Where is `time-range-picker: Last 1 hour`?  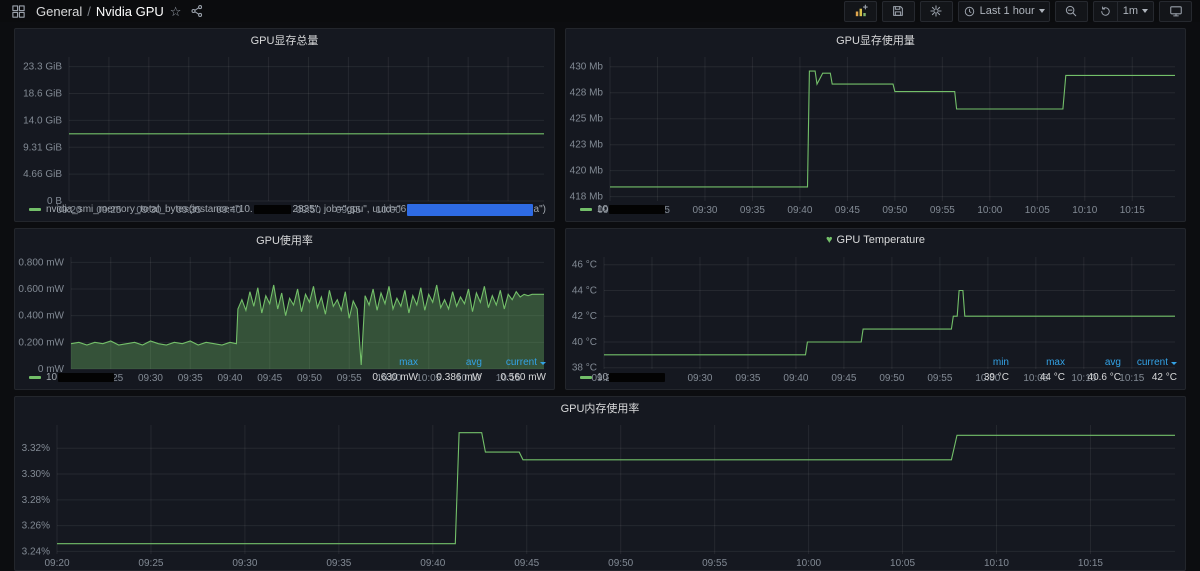 time-range-picker: Last 1 hour is located at coordinates (1003, 11).